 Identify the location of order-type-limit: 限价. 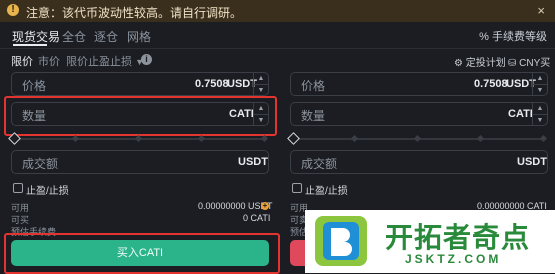
(22, 61).